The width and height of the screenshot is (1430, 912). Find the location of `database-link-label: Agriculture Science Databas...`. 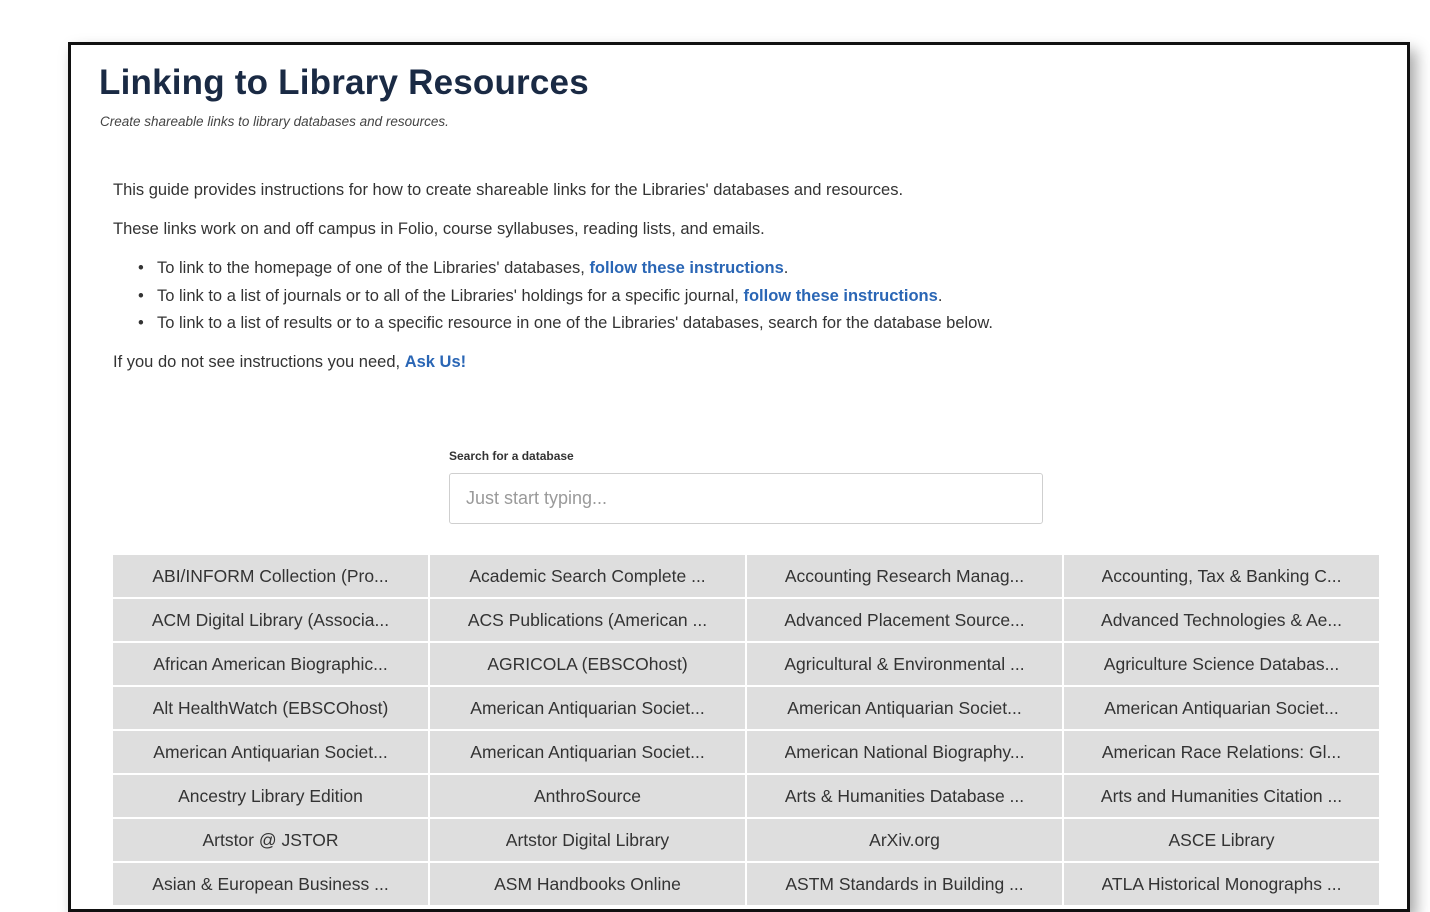

database-link-label: Agriculture Science Databas... is located at coordinates (1221, 663).